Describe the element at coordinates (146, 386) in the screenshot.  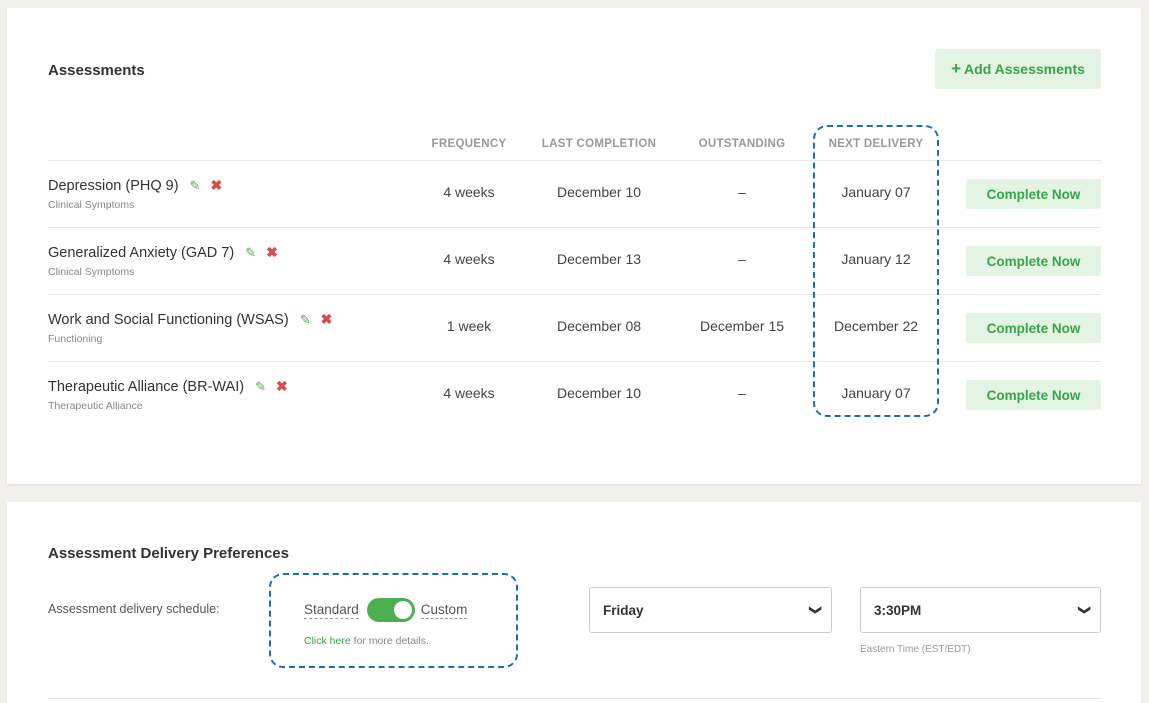
I see `assessment-name: Therapeutic Alliance (BR-WAI)` at that location.